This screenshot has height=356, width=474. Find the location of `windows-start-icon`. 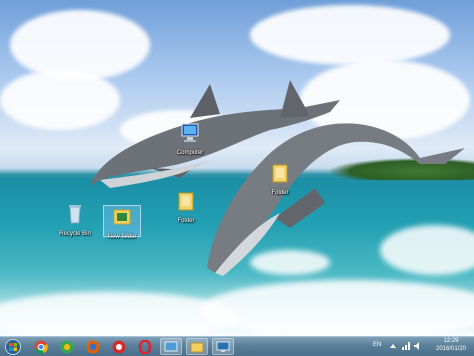

windows-start-icon is located at coordinates (13, 346).